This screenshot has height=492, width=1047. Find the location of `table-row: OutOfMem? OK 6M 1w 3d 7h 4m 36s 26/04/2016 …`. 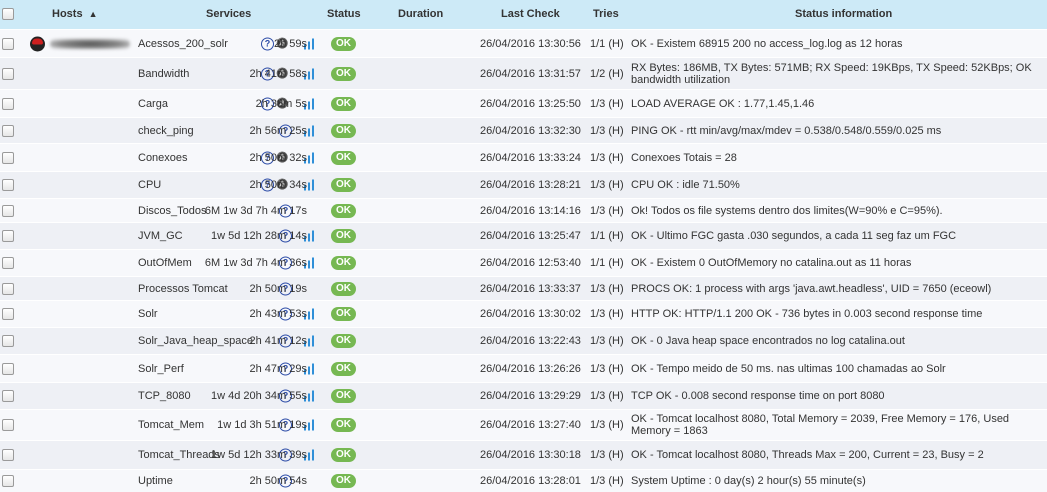

table-row: OutOfMem? OK 6M 1w 3d 7h 4m 36s 26/04/2016 … is located at coordinates (523, 262).